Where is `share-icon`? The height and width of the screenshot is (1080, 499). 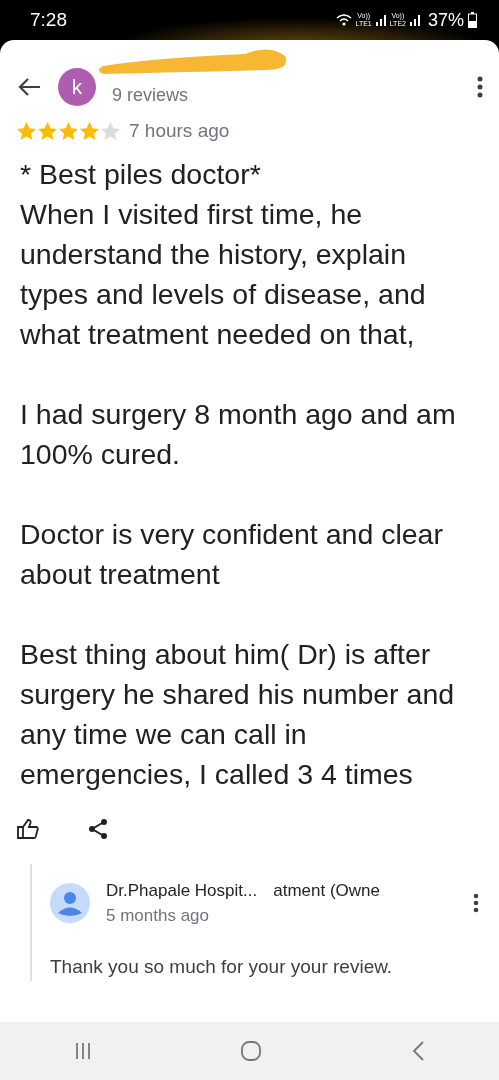 share-icon is located at coordinates (98, 828).